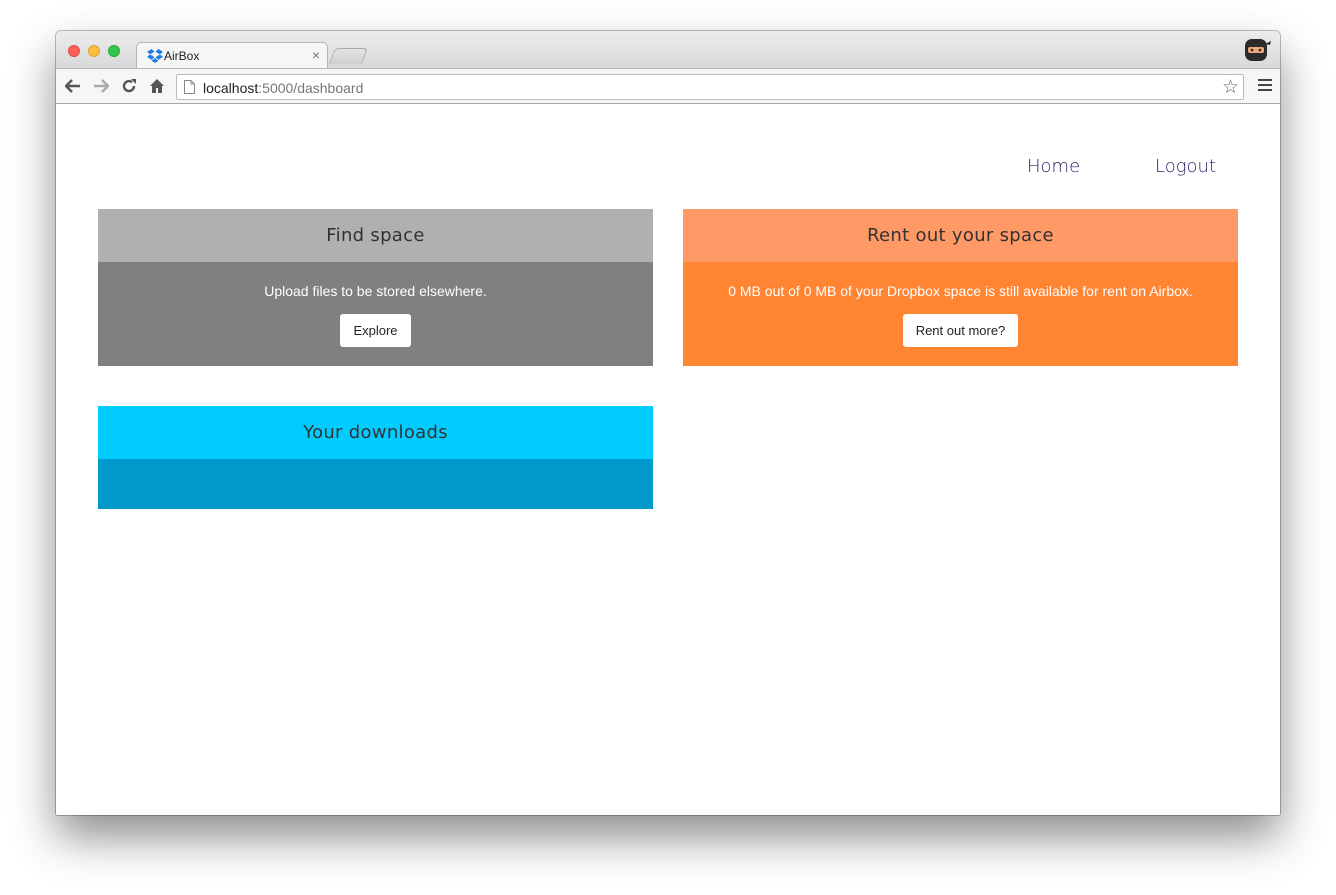 The width and height of the screenshot is (1336, 895). Describe the element at coordinates (960, 330) in the screenshot. I see `rent-out-more-button: Rent out more?` at that location.